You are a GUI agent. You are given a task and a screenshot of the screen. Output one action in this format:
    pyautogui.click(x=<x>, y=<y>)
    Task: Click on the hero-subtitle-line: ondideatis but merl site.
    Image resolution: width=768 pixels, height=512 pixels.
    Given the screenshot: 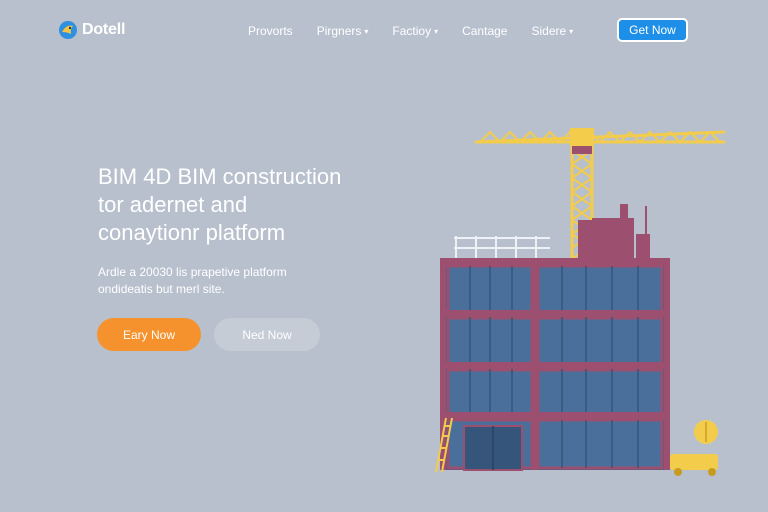 What is the action you would take?
    pyautogui.click(x=161, y=289)
    